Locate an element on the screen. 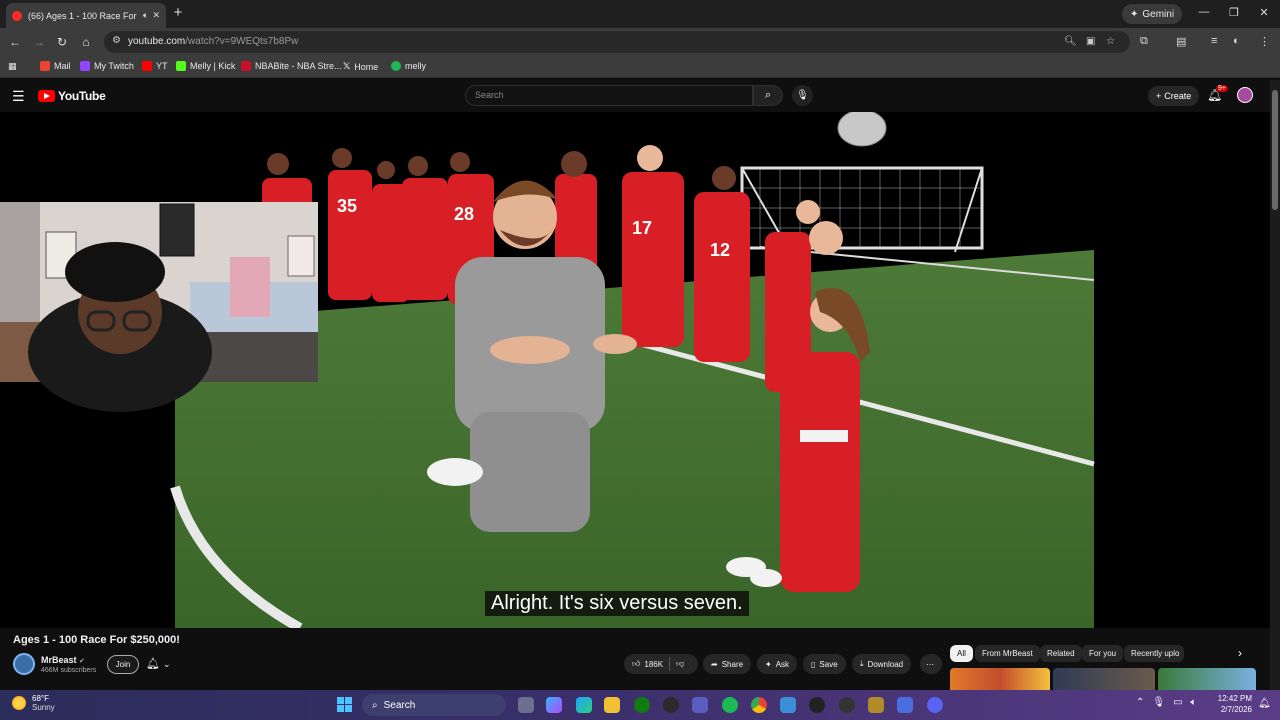 The image size is (1280, 720). bookmark-star-icon: ☆ is located at coordinates (1110, 41).